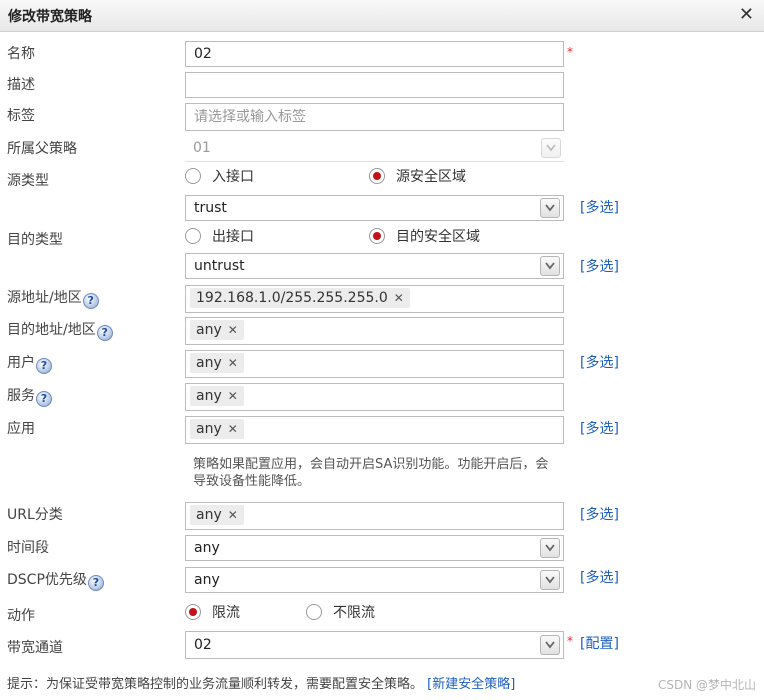  I want to click on label-bandwidth-channel: 带宽通道, so click(35, 648).